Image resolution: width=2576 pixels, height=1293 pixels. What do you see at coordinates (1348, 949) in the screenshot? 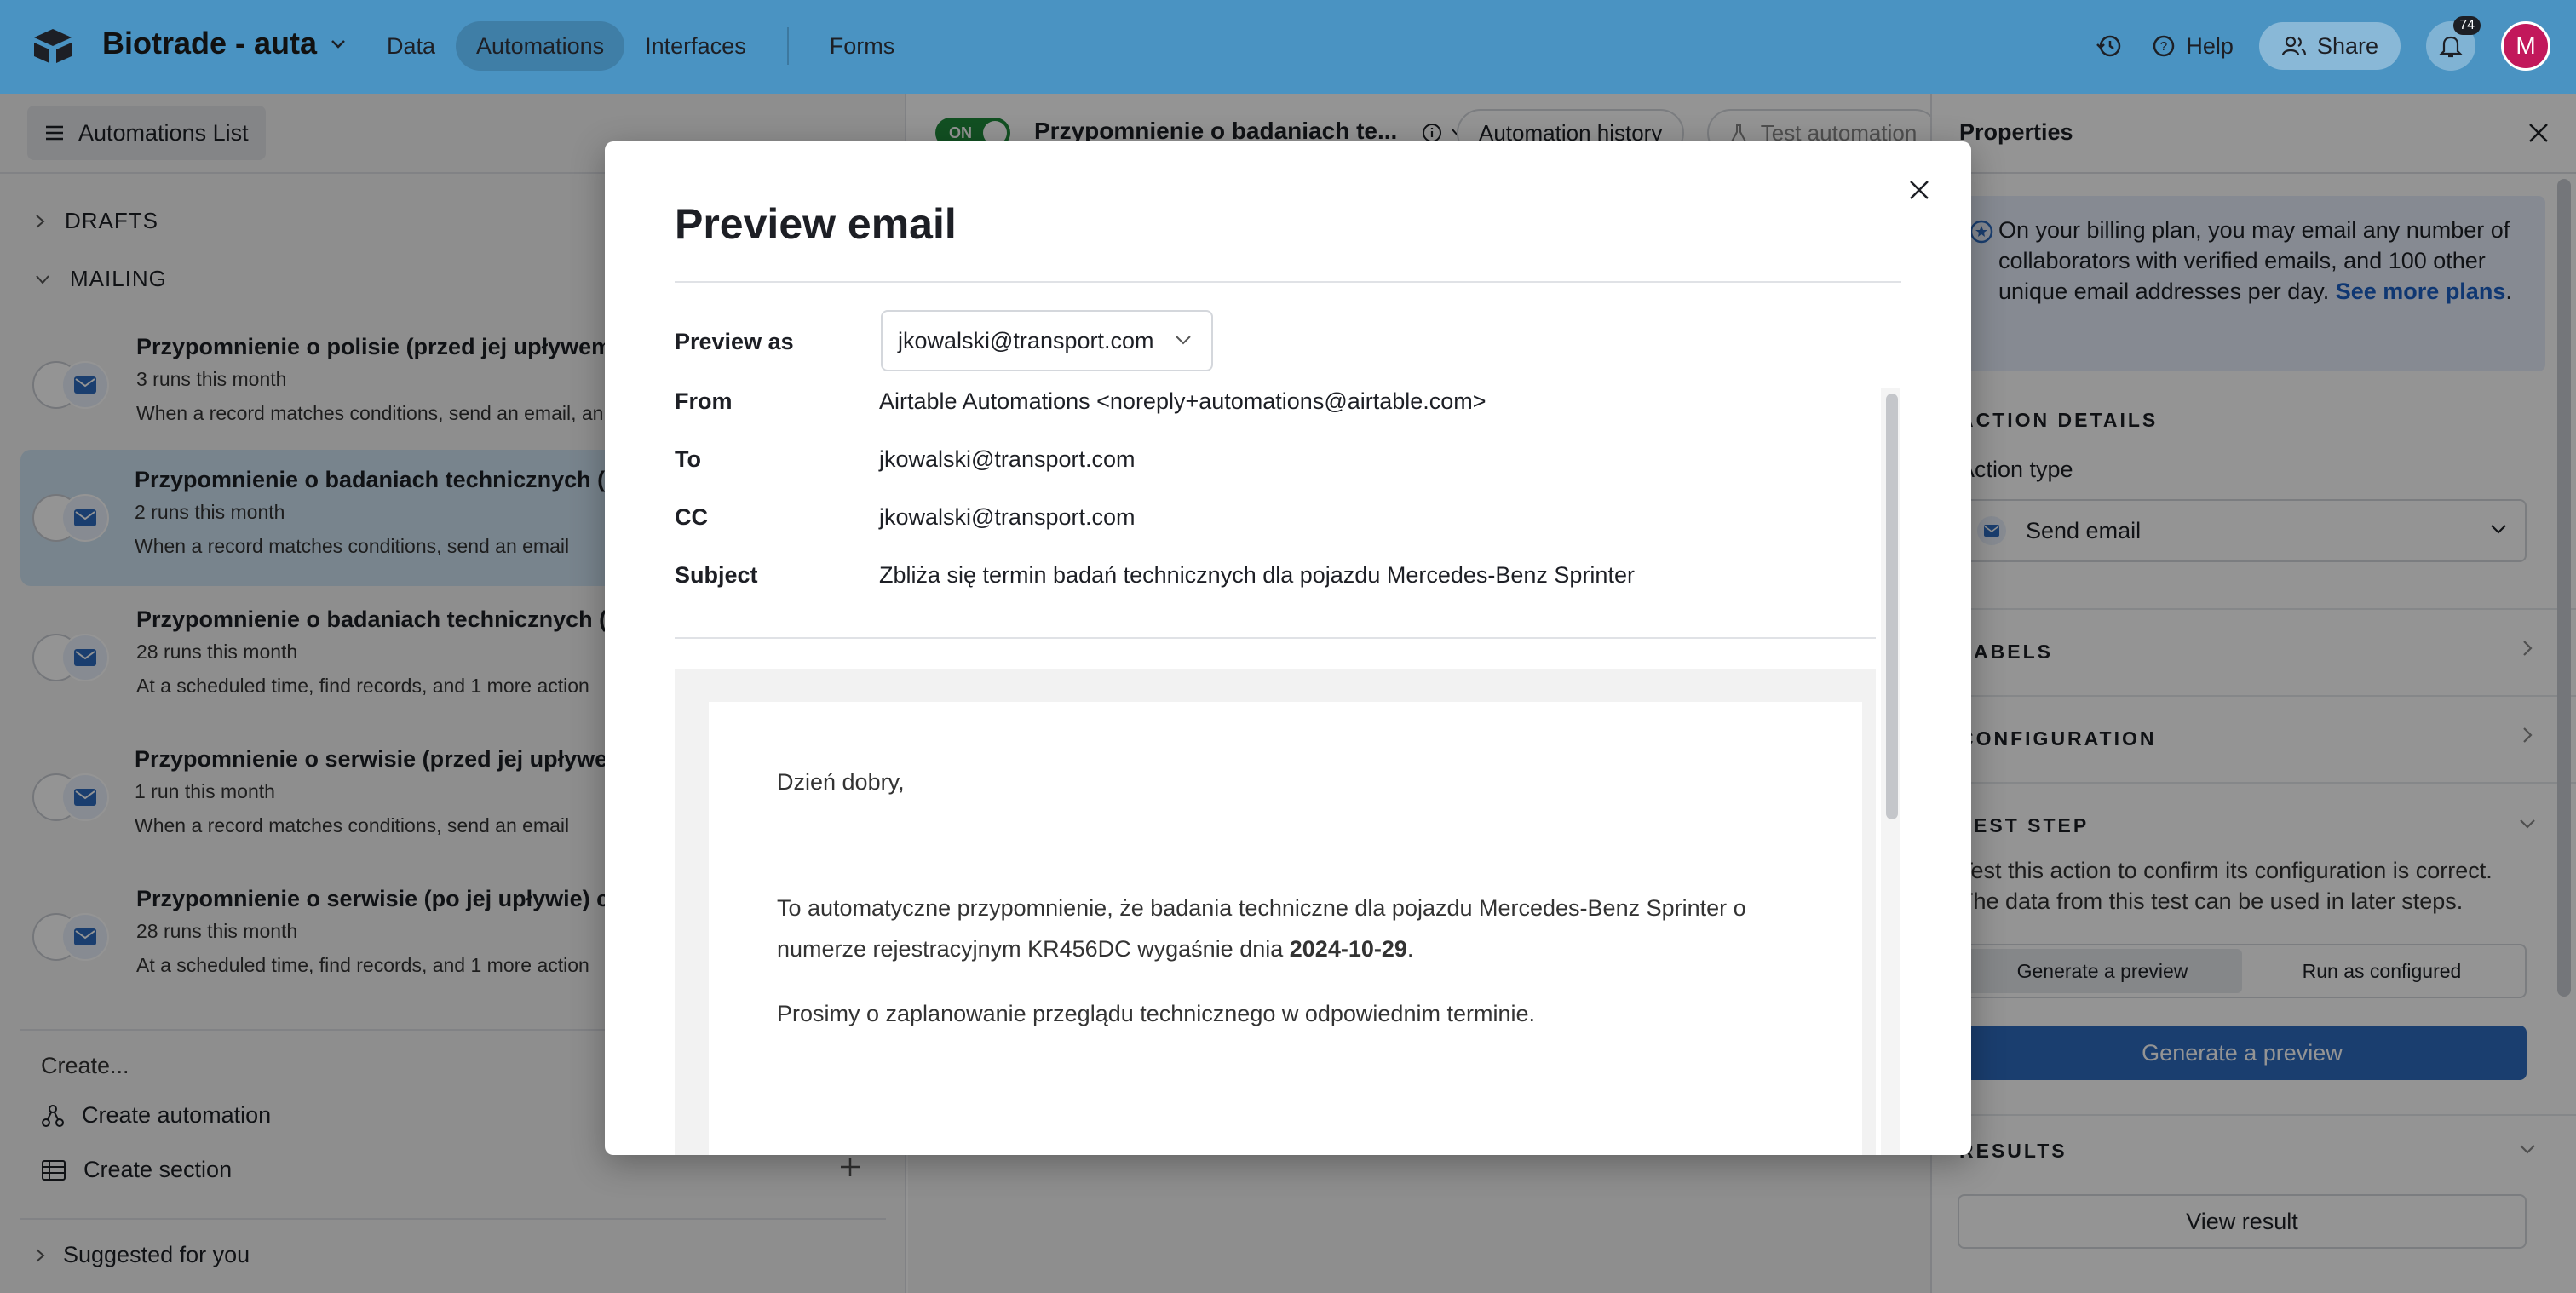
I see `email-expiry-date: 2024-10-29` at bounding box center [1348, 949].